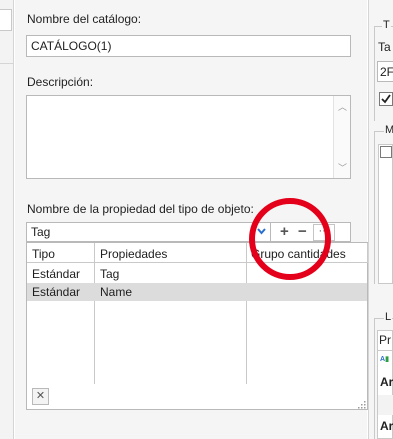 The width and height of the screenshot is (393, 439). Describe the element at coordinates (41, 232) in the screenshot. I see `property-selected-value: Tag` at that location.